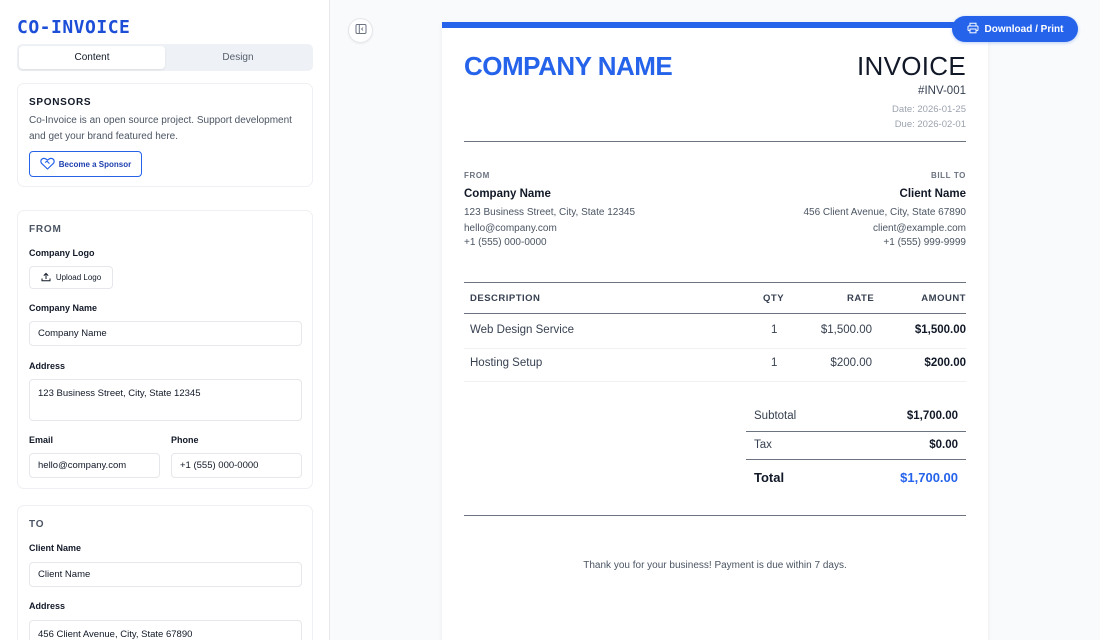 This screenshot has width=1100, height=640. What do you see at coordinates (856, 431) in the screenshot?
I see `subtotal-divider` at bounding box center [856, 431].